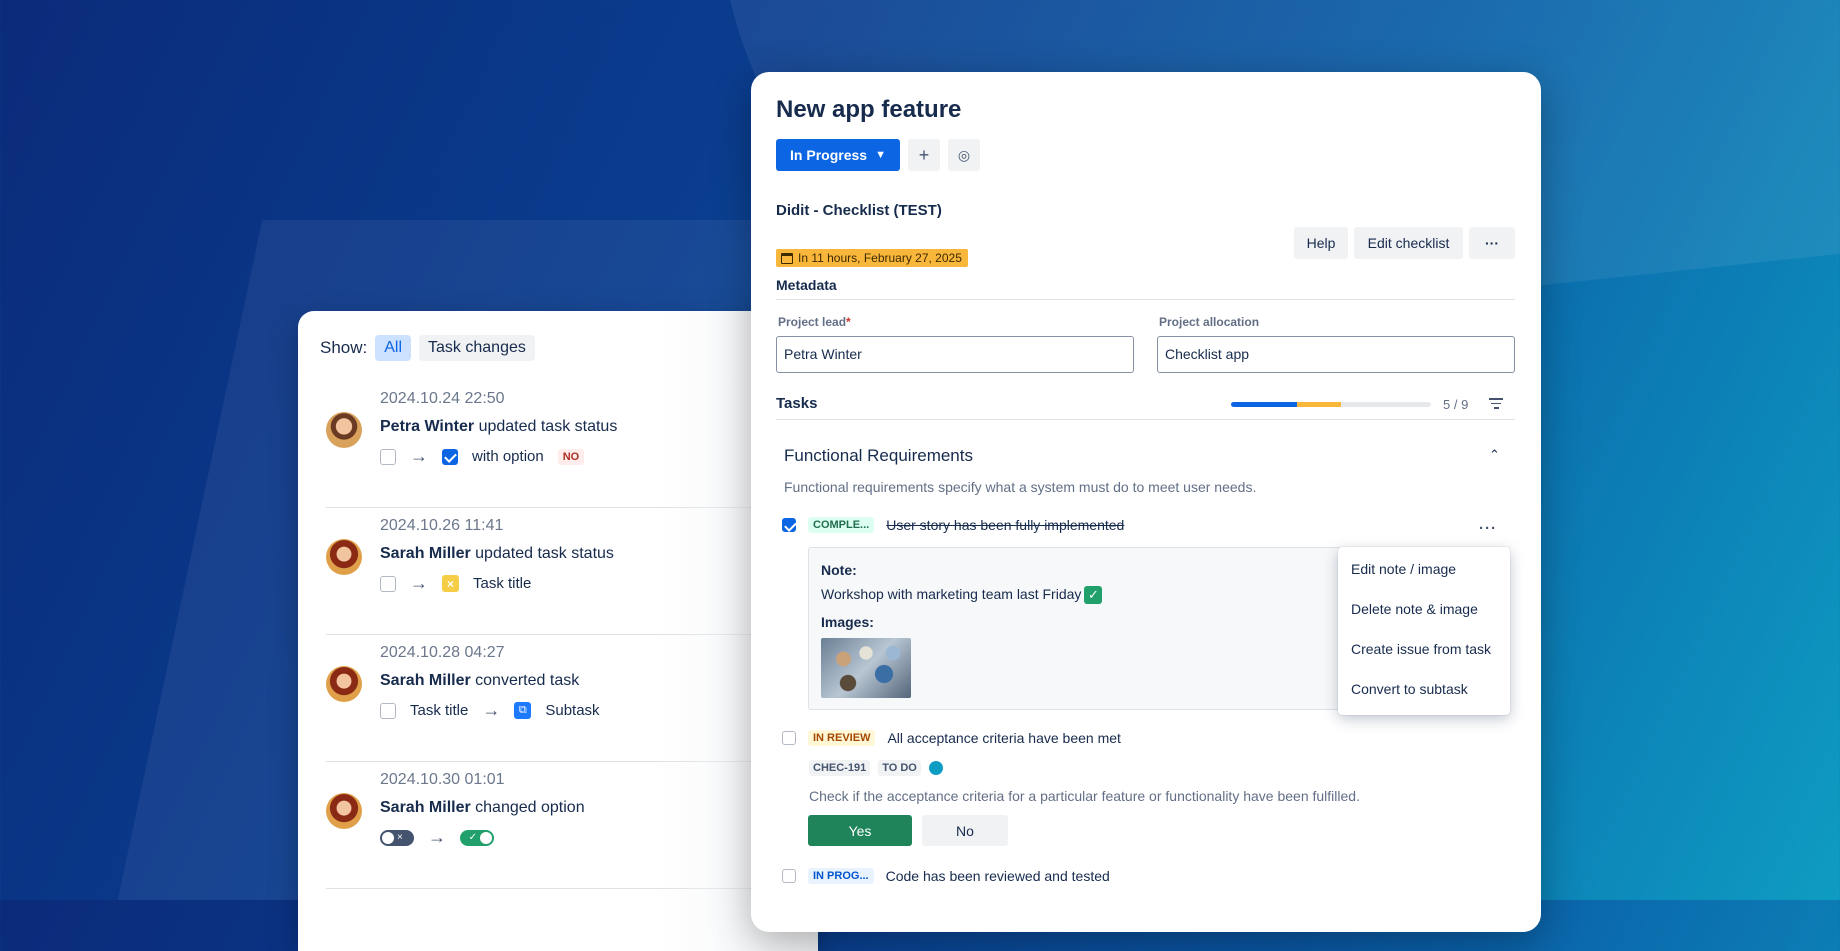 Image resolution: width=1840 pixels, height=951 pixels. I want to click on note-image-thumbnail, so click(866, 668).